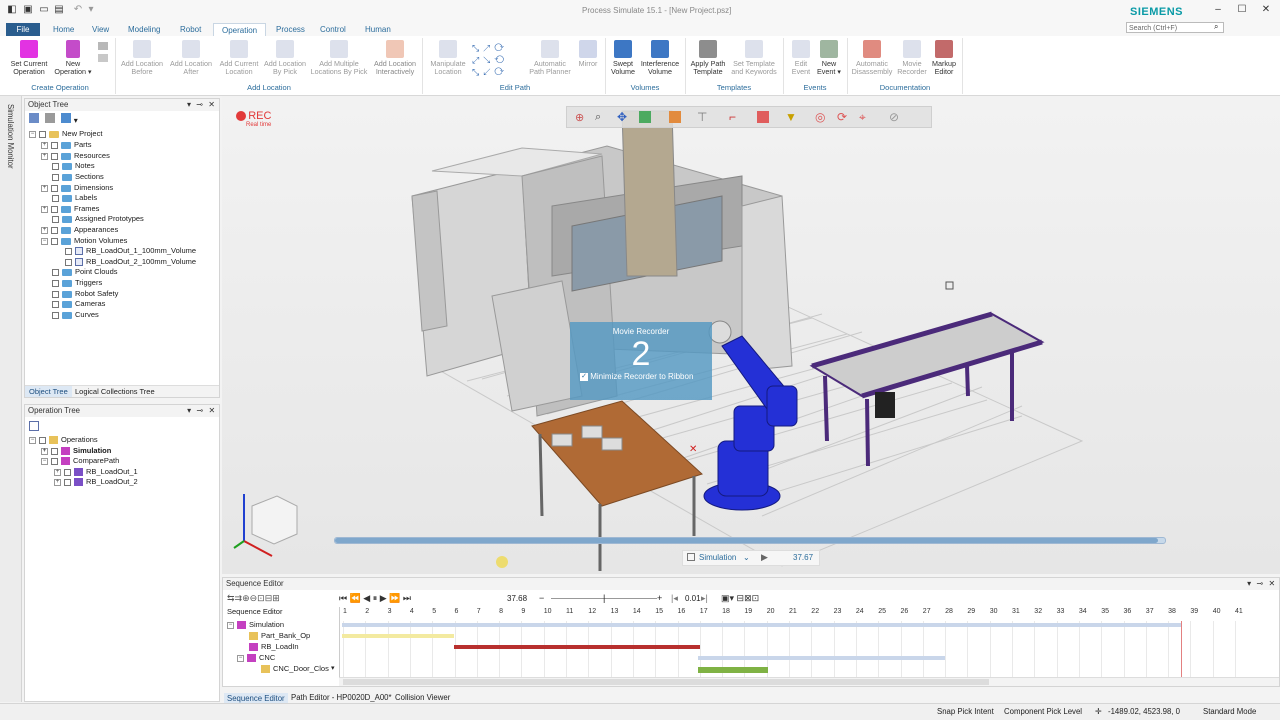 This screenshot has width=1280, height=720. Describe the element at coordinates (809, 681) in the screenshot. I see `horizontal-scrollbar` at that location.